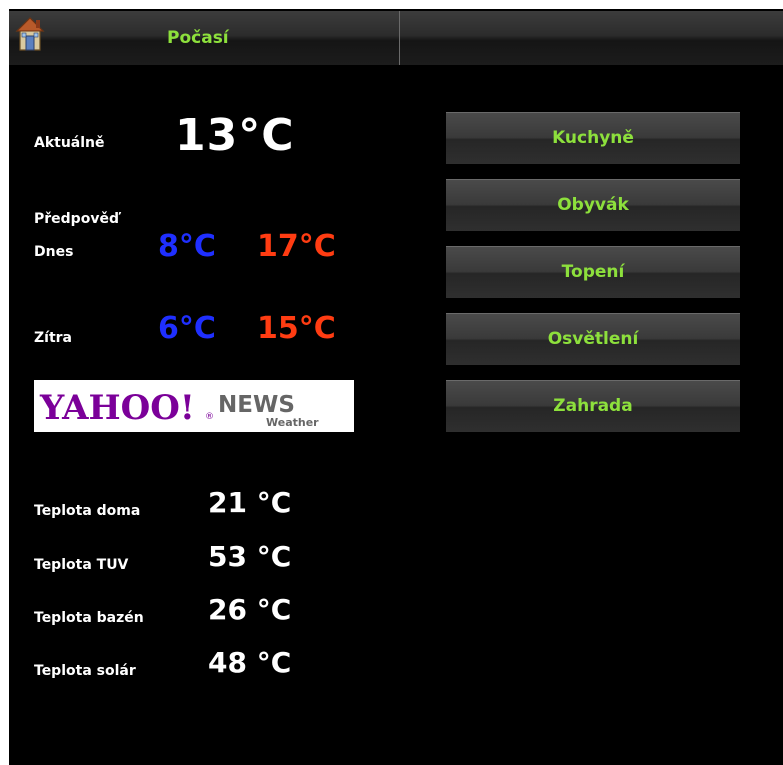 Image resolution: width=783 pixels, height=765 pixels. I want to click on house-icon, so click(30, 34).